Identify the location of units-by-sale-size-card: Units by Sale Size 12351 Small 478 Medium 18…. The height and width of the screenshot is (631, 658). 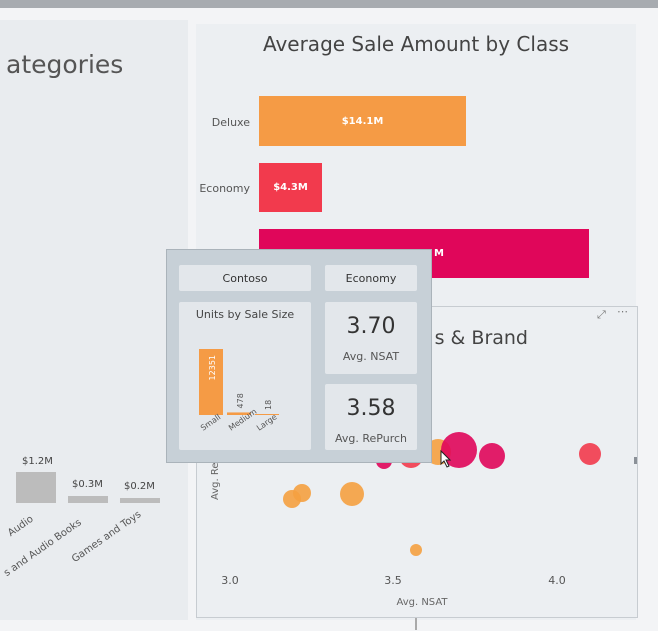
(245, 376).